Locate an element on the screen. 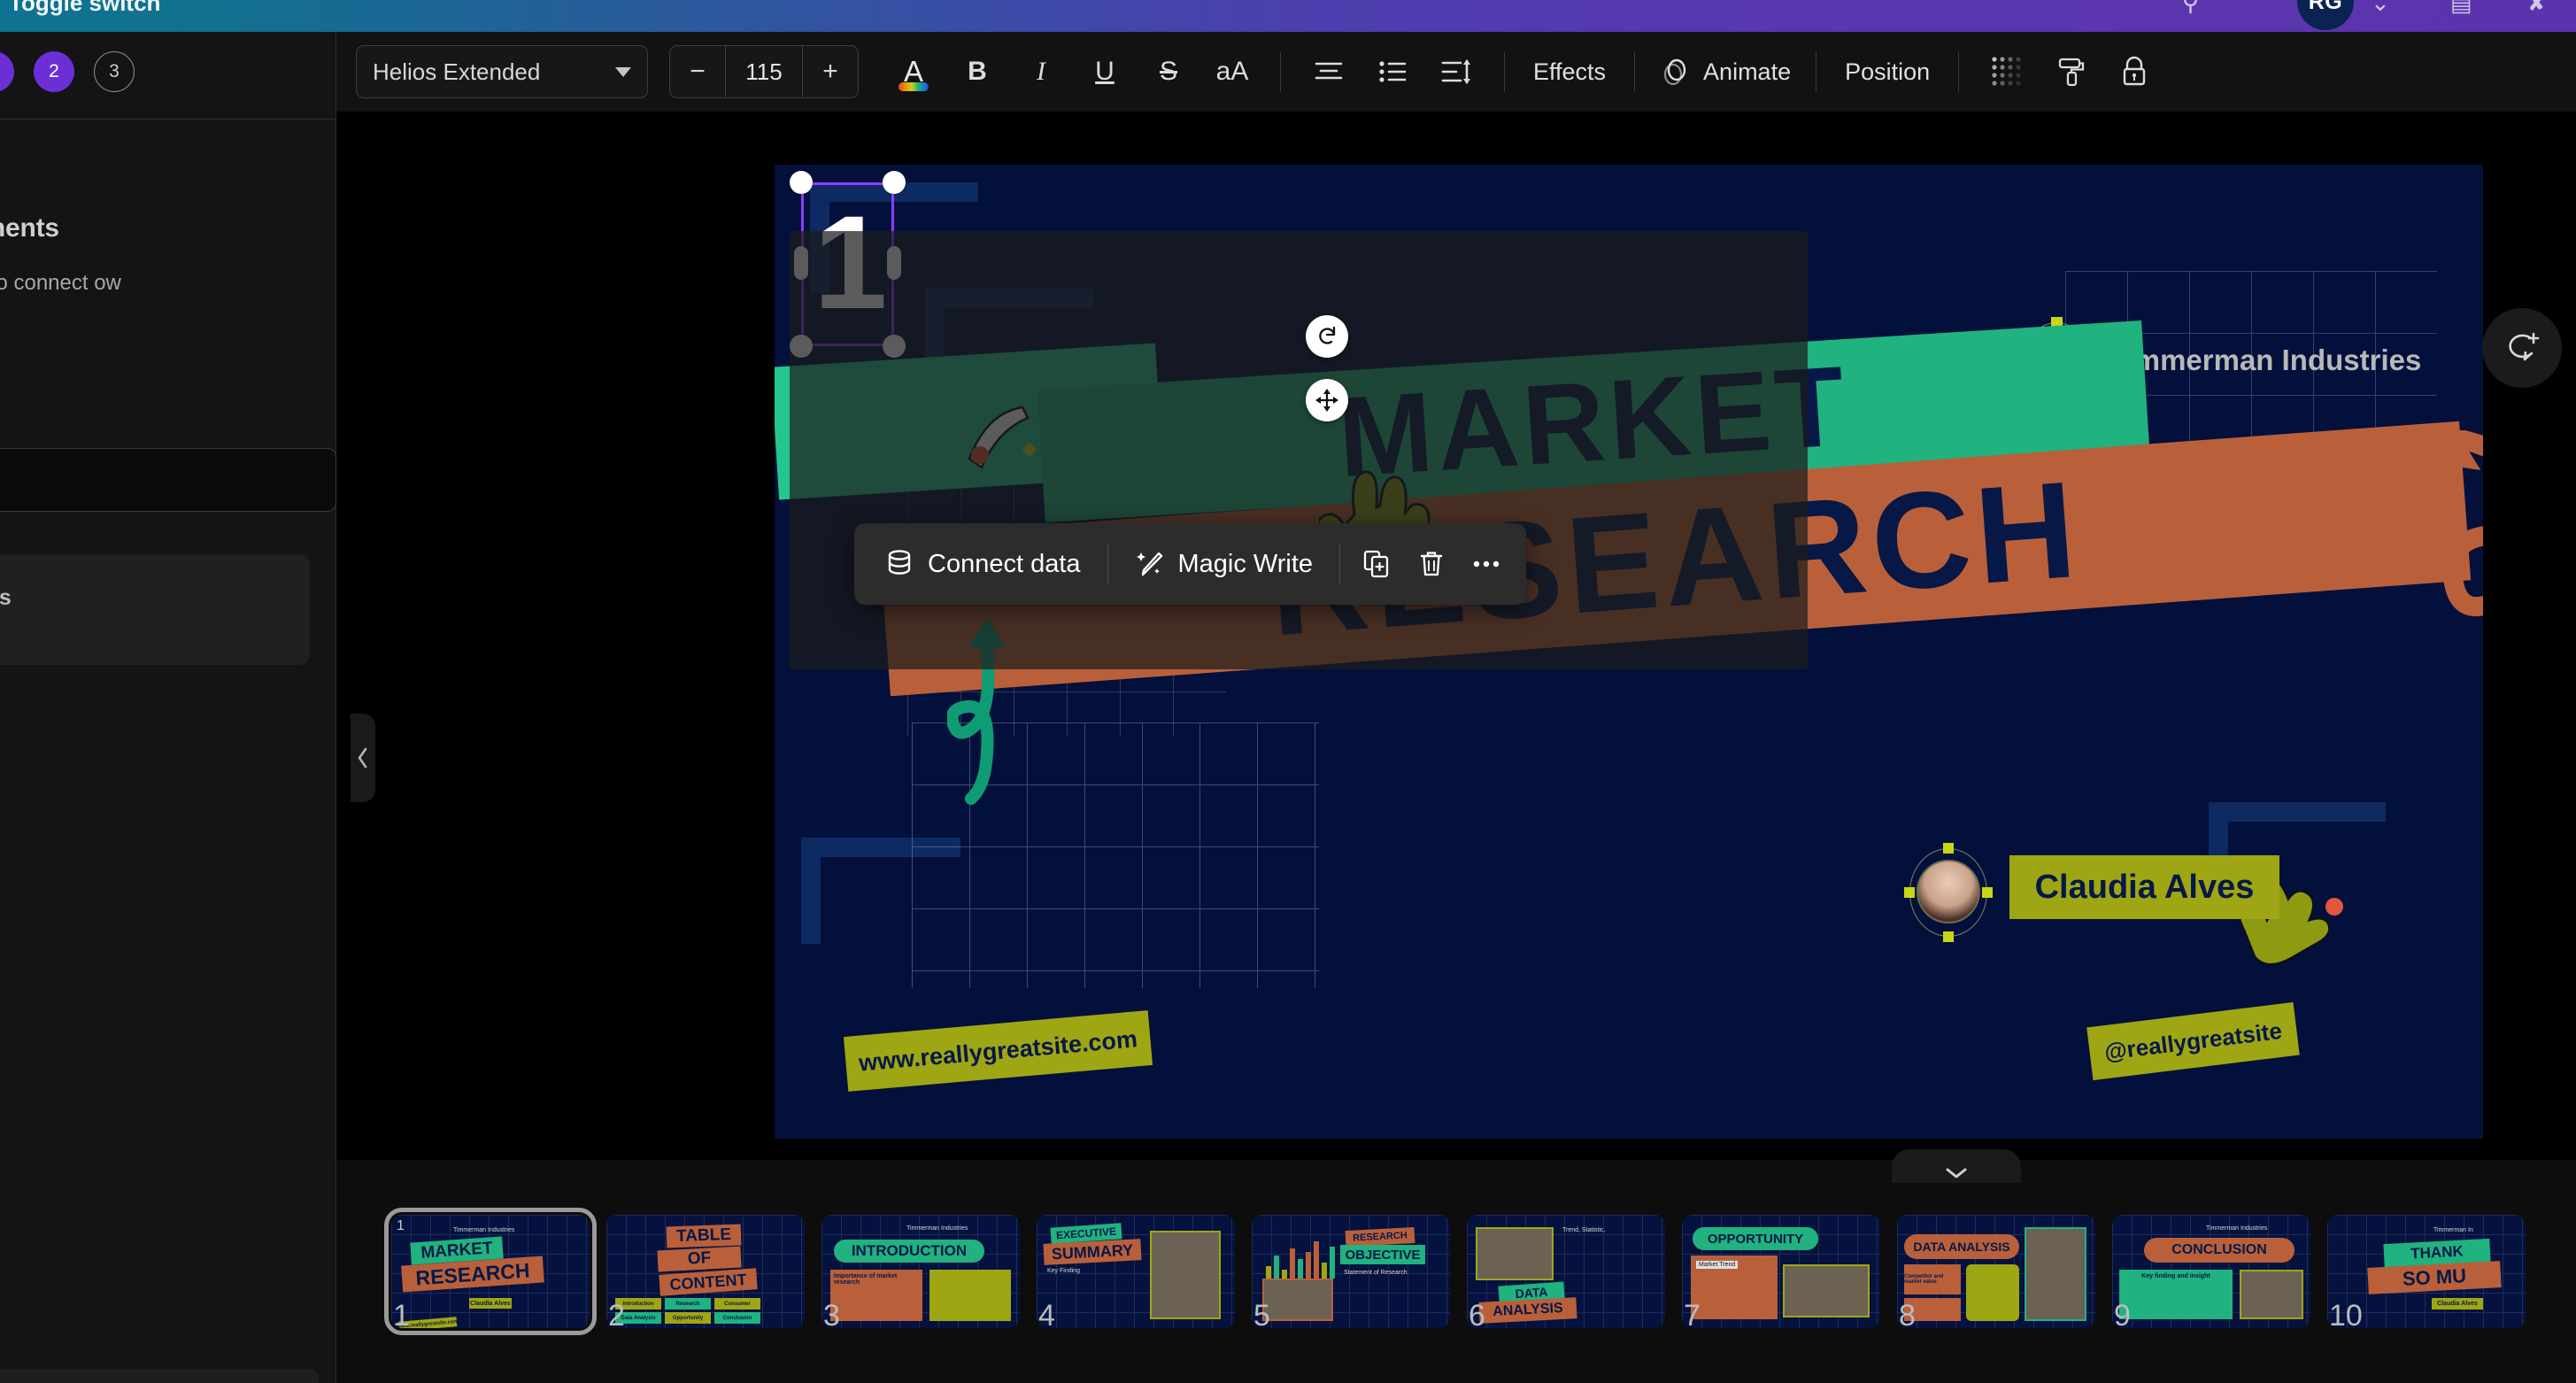 The height and width of the screenshot is (1383, 2576). present-icon: ▤ is located at coordinates (2461, 8).